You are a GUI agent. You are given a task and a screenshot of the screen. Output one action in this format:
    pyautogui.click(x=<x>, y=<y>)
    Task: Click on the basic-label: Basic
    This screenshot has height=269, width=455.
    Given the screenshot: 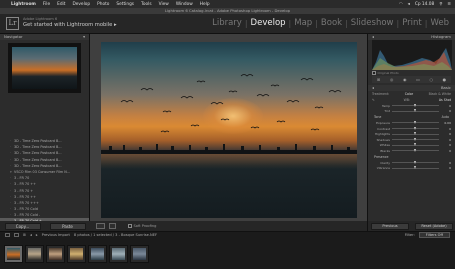 What is the action you would take?
    pyautogui.click(x=445, y=87)
    